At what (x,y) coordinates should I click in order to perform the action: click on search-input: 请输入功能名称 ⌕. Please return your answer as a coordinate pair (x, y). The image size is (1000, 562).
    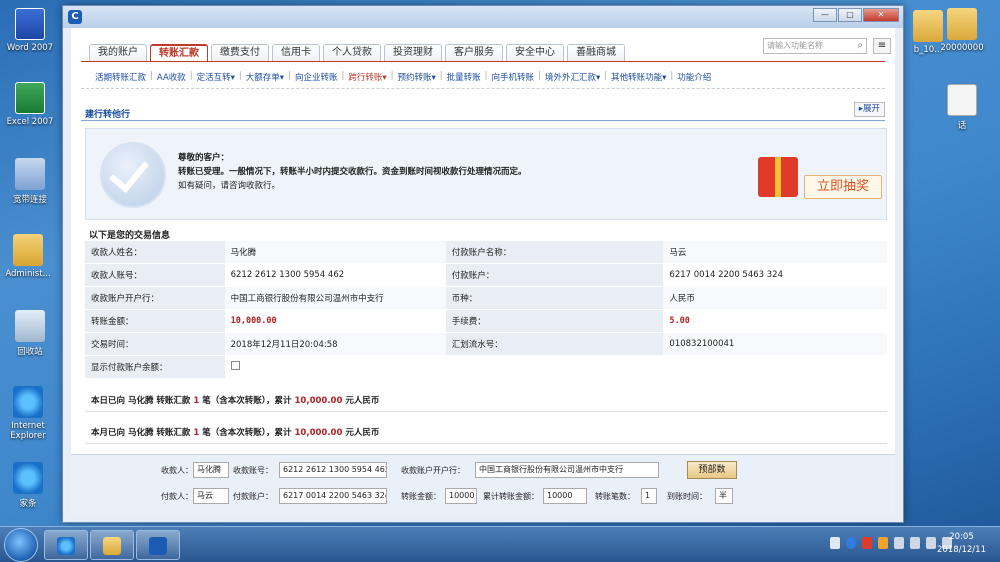
    Looking at the image, I should click on (815, 46).